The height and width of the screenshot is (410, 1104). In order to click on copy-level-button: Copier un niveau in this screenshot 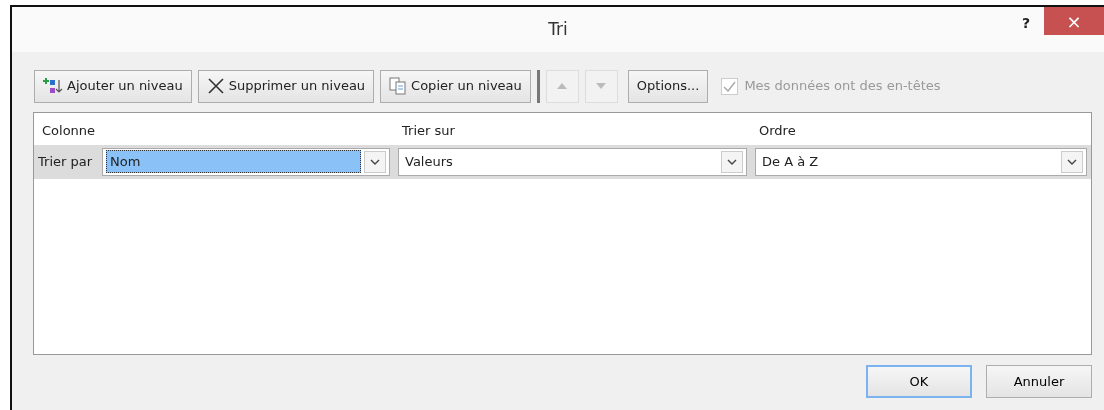, I will do `click(455, 86)`.